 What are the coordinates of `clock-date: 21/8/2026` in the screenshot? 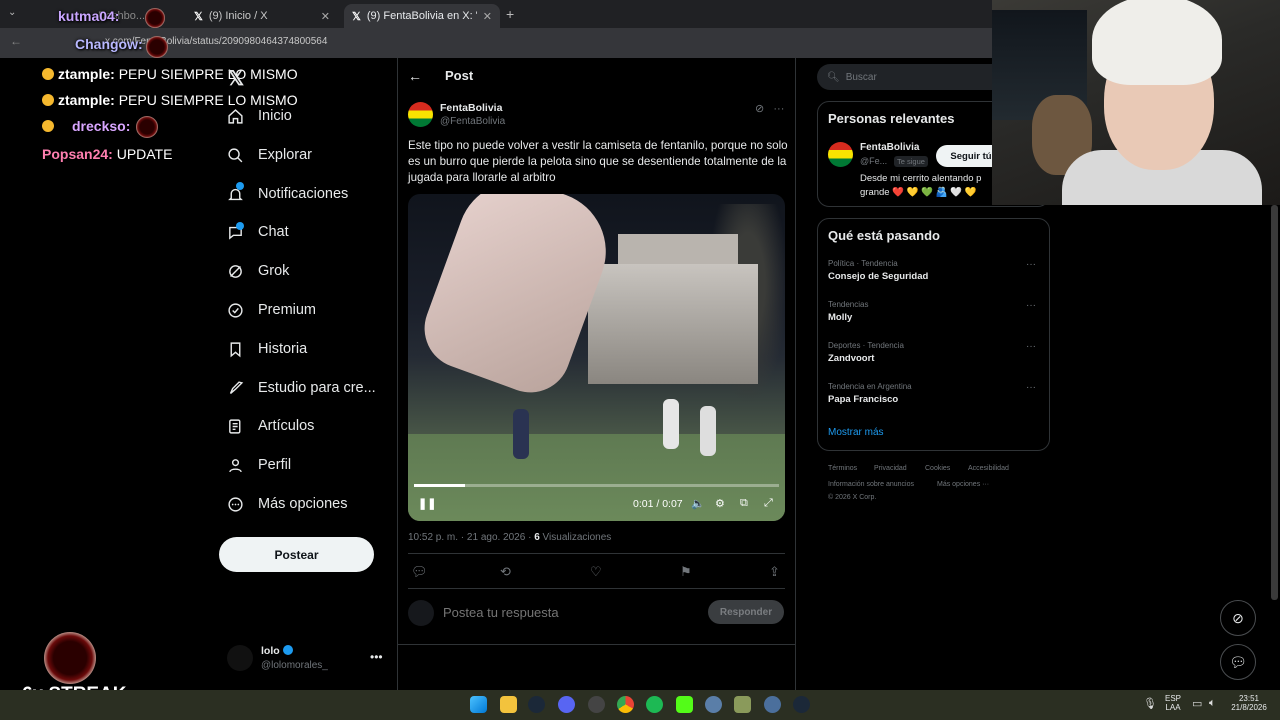 It's located at (1249, 707).